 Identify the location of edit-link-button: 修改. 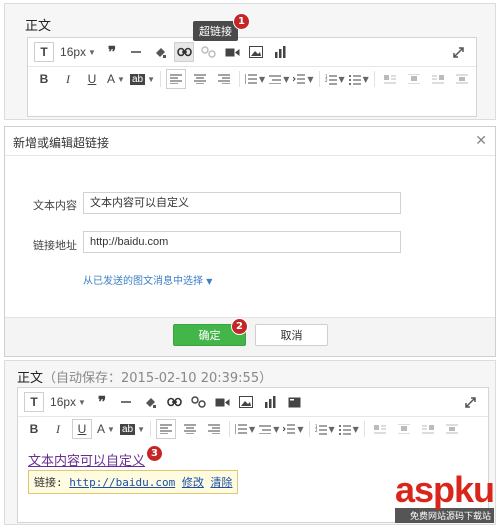
(193, 482).